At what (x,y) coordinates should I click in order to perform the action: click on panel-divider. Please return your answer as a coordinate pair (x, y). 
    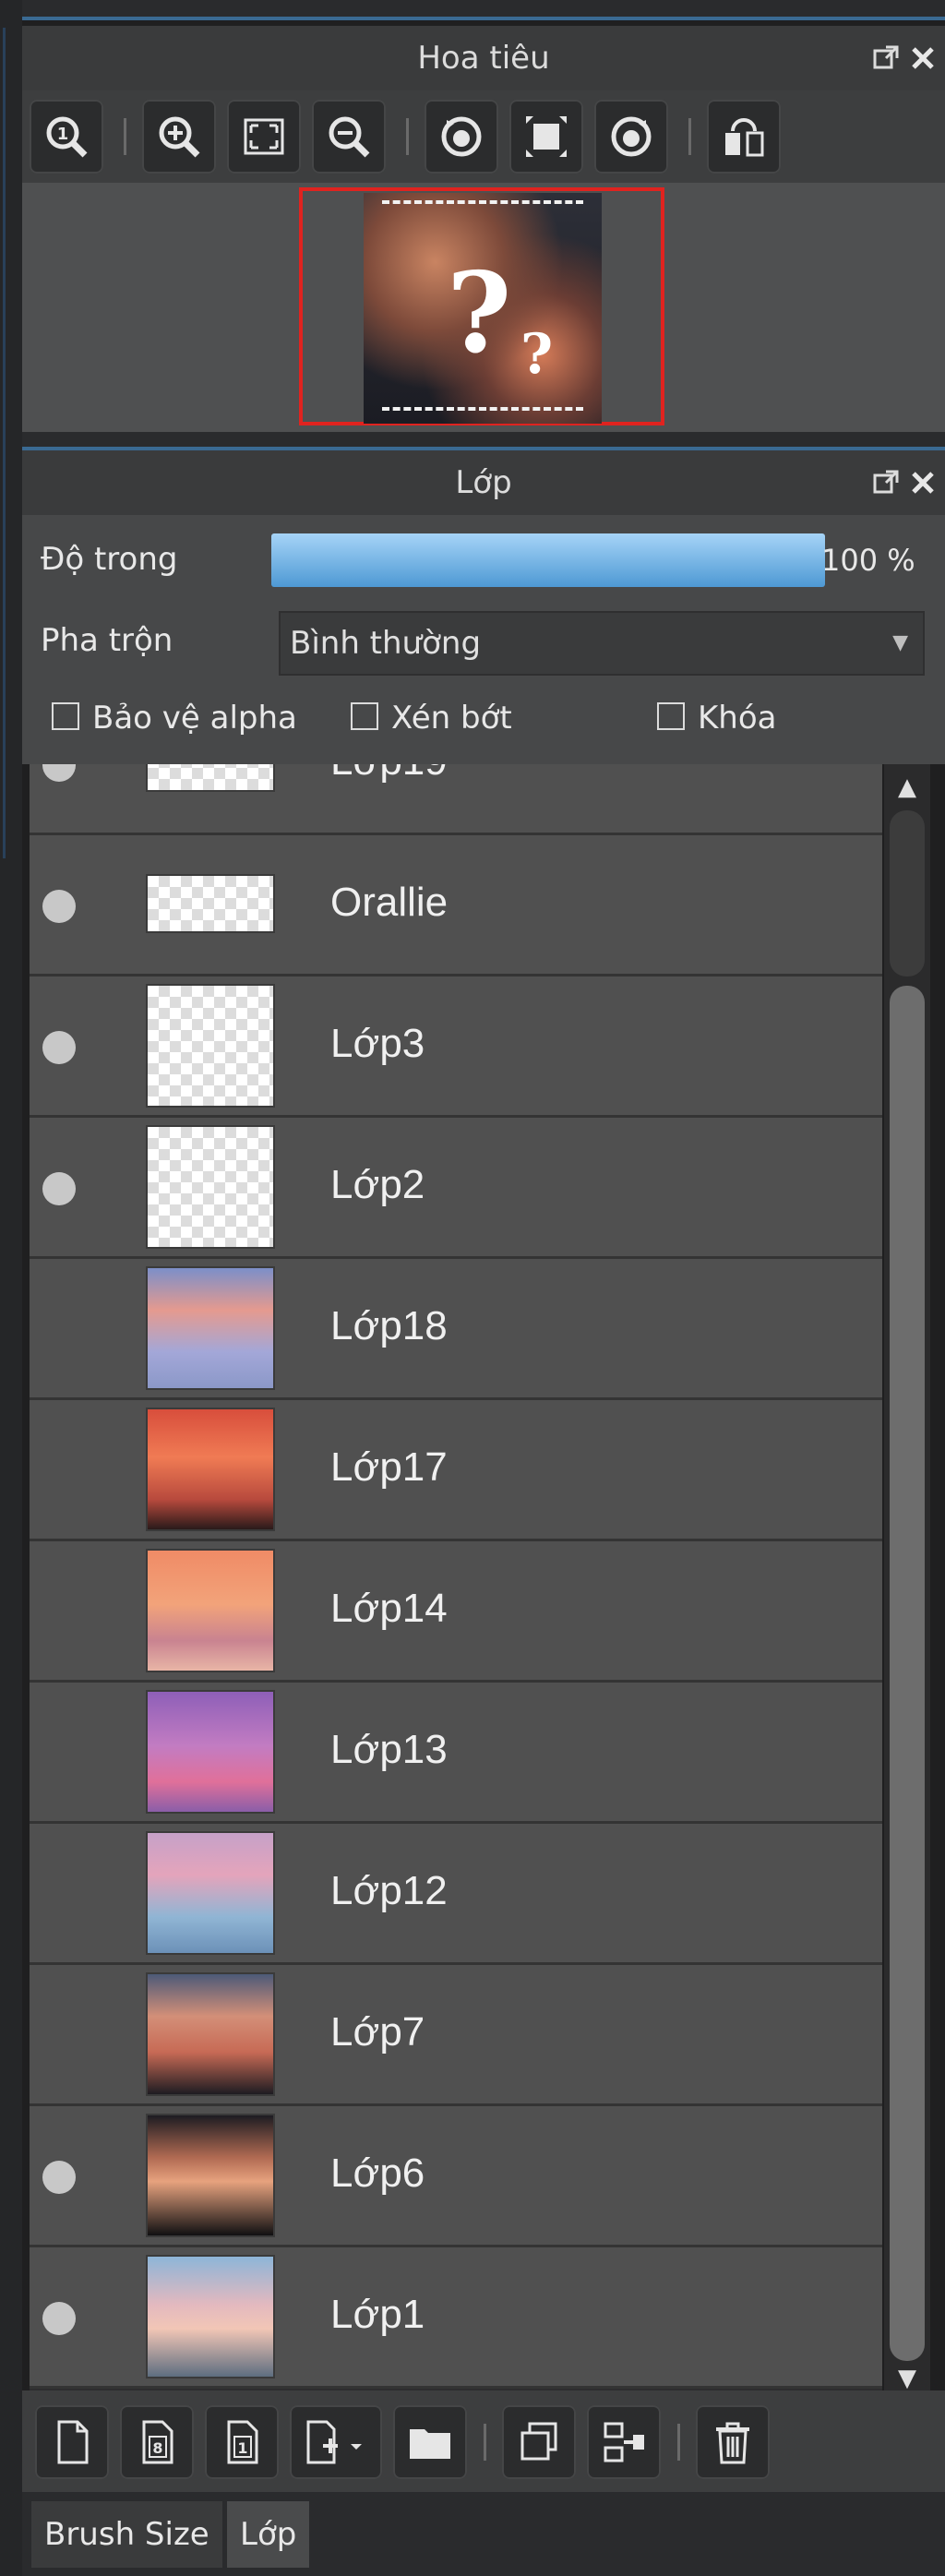
    Looking at the image, I should click on (484, 441).